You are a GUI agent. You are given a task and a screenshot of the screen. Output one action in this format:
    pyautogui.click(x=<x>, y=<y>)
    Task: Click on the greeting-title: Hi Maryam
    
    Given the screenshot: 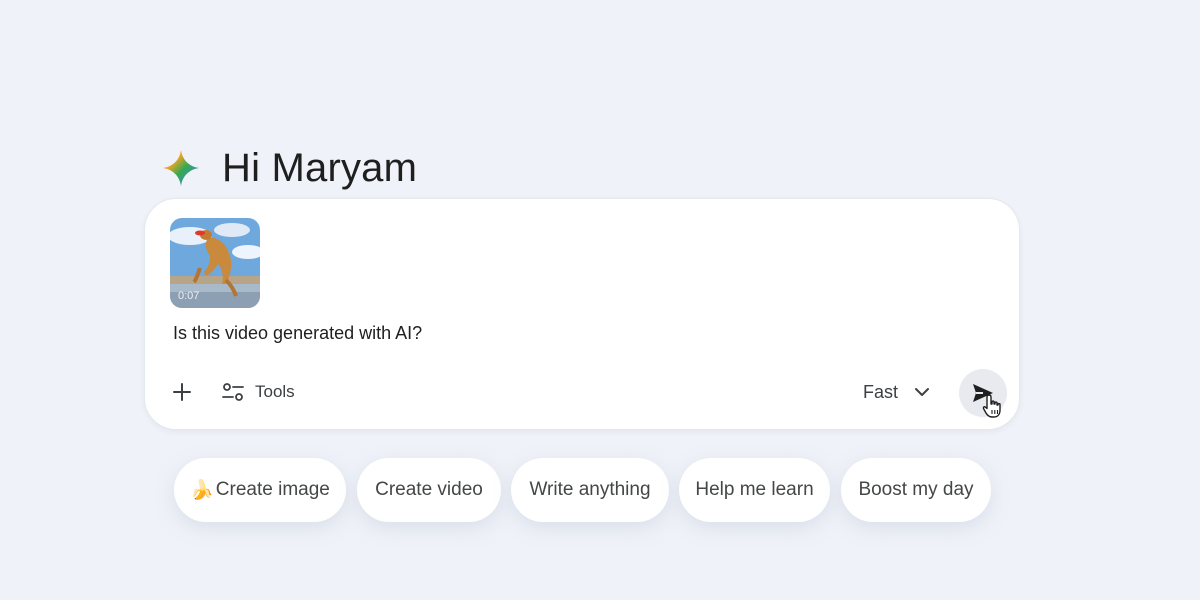 What is the action you would take?
    pyautogui.click(x=320, y=167)
    